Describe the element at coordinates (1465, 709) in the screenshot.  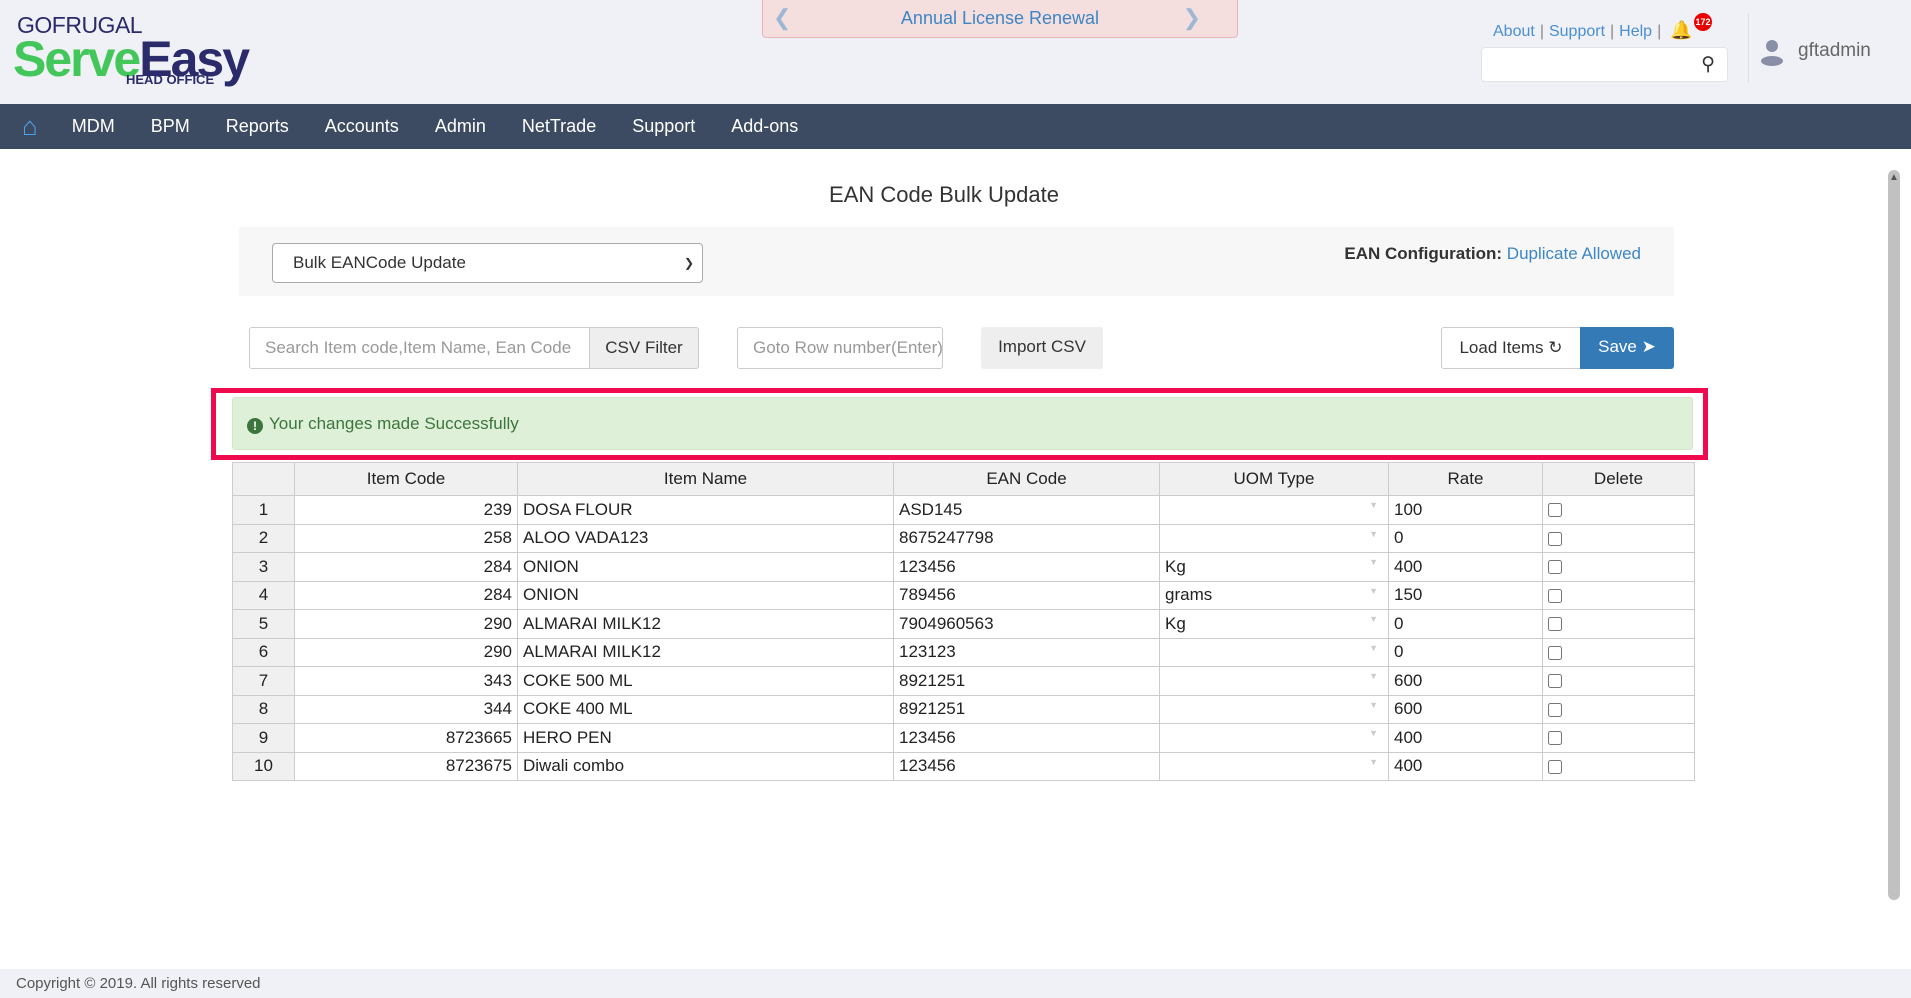
I see `rate-cell: 600` at that location.